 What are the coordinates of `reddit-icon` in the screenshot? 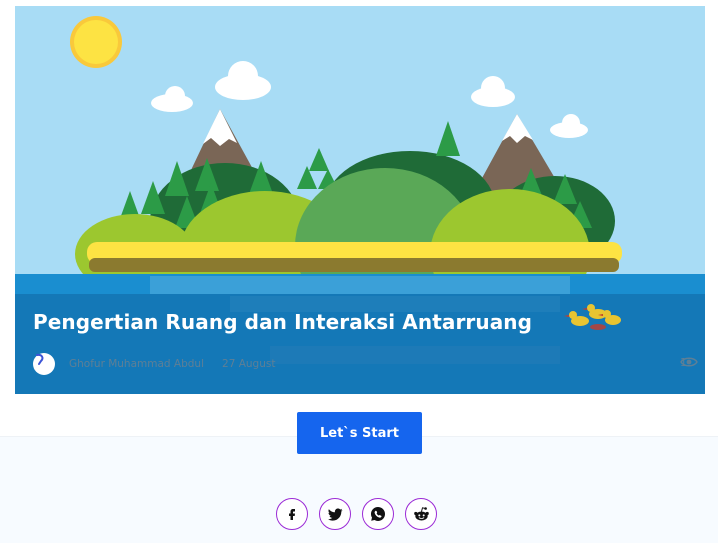 It's located at (421, 514).